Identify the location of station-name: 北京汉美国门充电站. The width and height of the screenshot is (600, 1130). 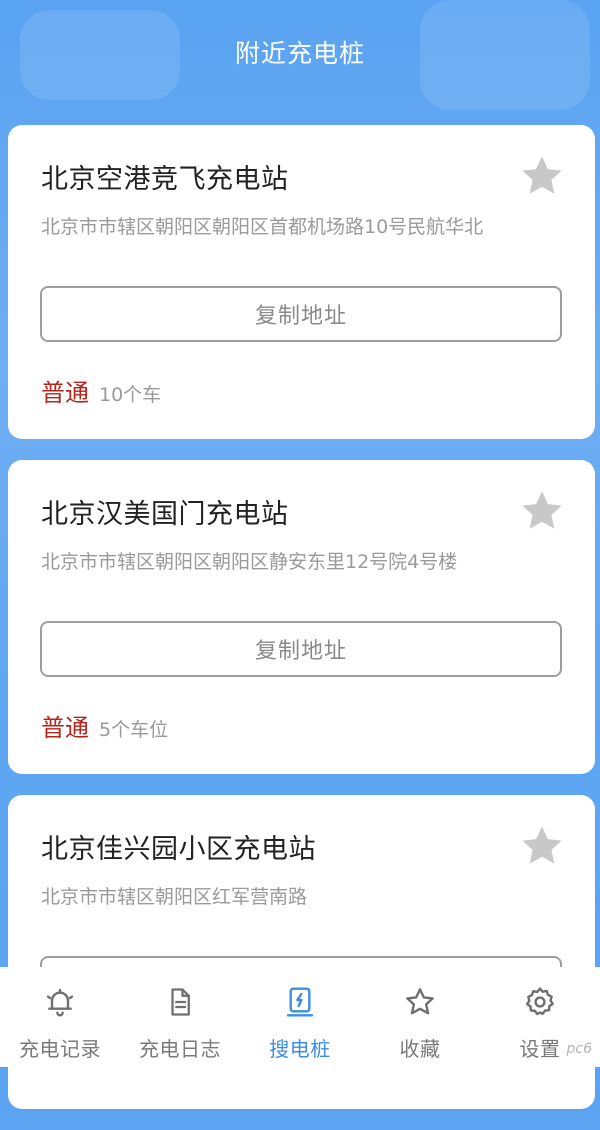
(165, 514).